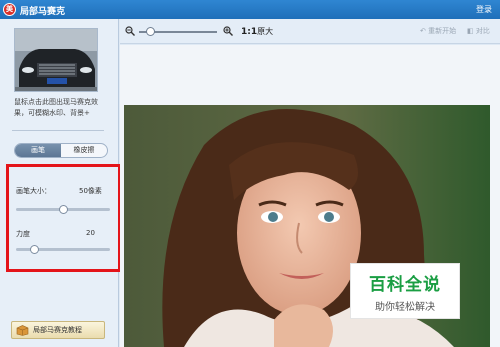 The height and width of the screenshot is (347, 500). Describe the element at coordinates (130, 31) in the screenshot. I see `zoom-out-icon` at that location.